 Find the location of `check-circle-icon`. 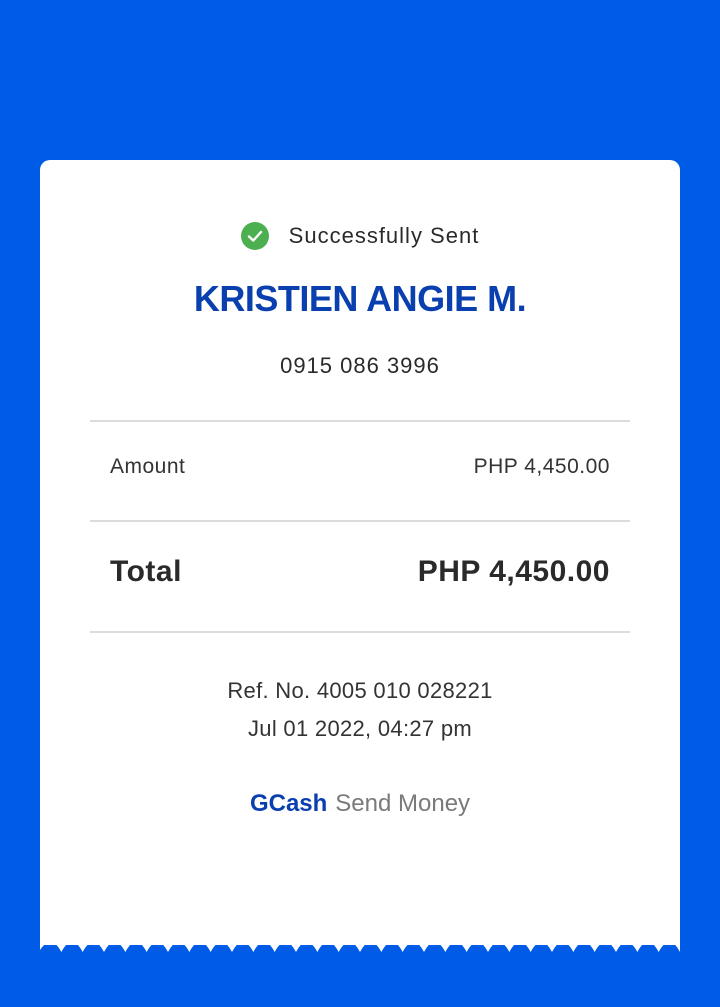

check-circle-icon is located at coordinates (254, 236).